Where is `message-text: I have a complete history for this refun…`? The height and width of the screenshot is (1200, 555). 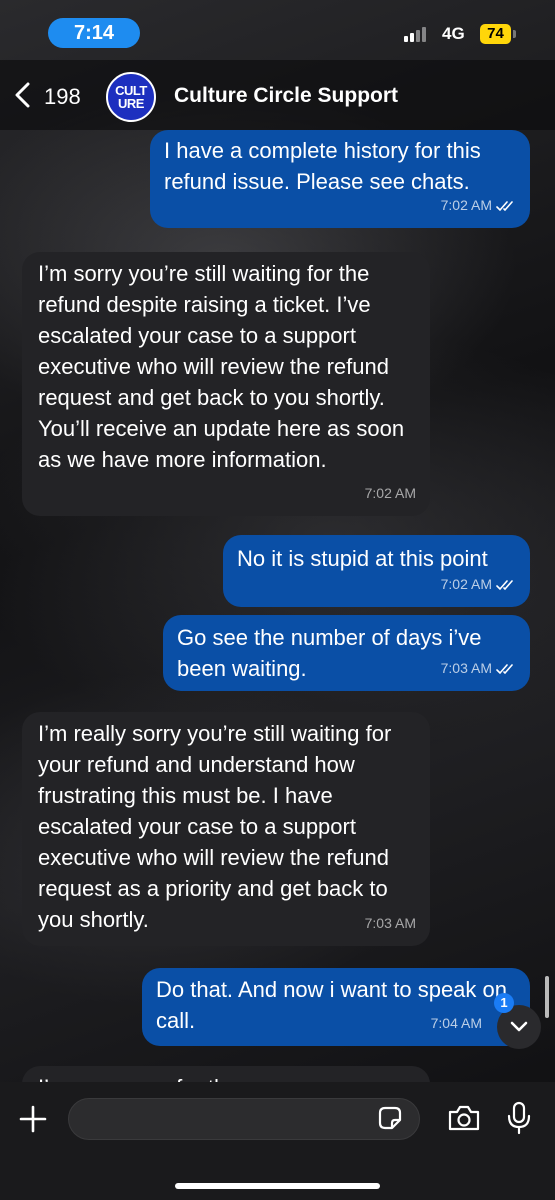
message-text: I have a complete history for this refun… is located at coordinates (322, 166).